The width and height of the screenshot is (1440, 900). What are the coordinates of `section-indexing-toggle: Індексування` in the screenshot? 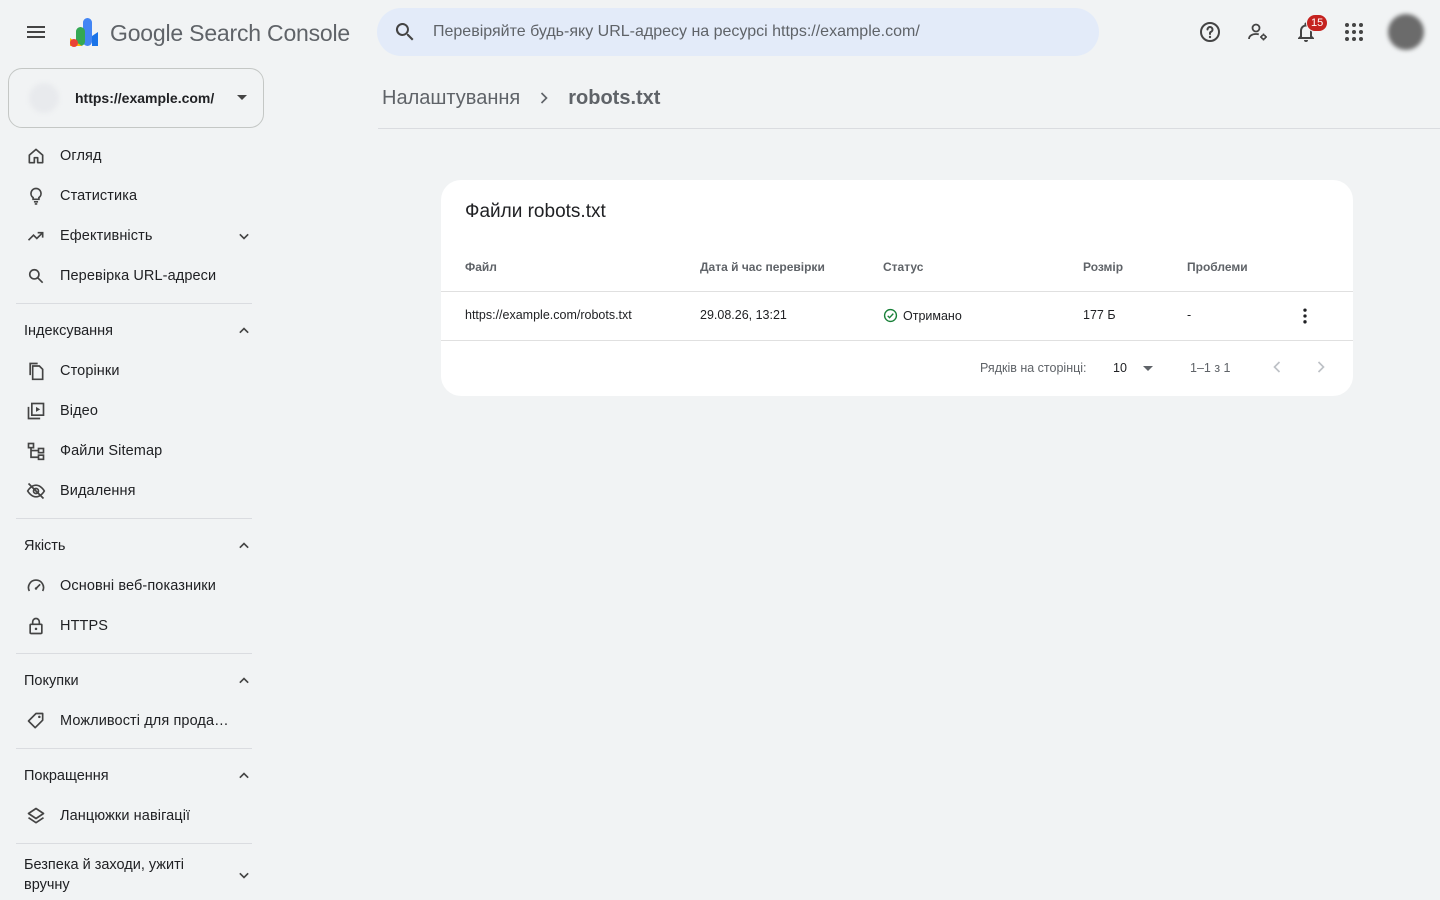 It's located at (134, 331).